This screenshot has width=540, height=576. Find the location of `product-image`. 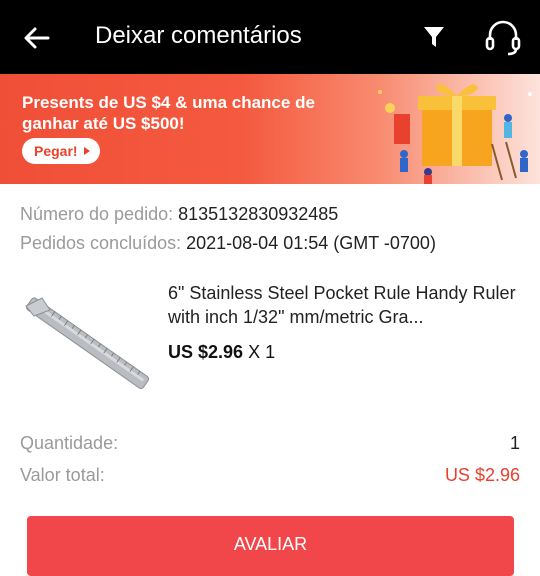

product-image is located at coordinates (87, 344).